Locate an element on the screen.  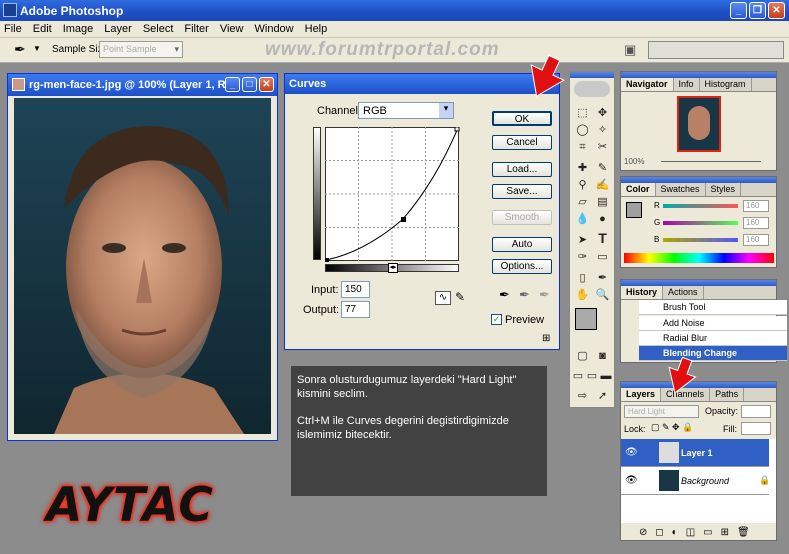
screen-mode-2-icon: ▭ is located at coordinates (592, 376).